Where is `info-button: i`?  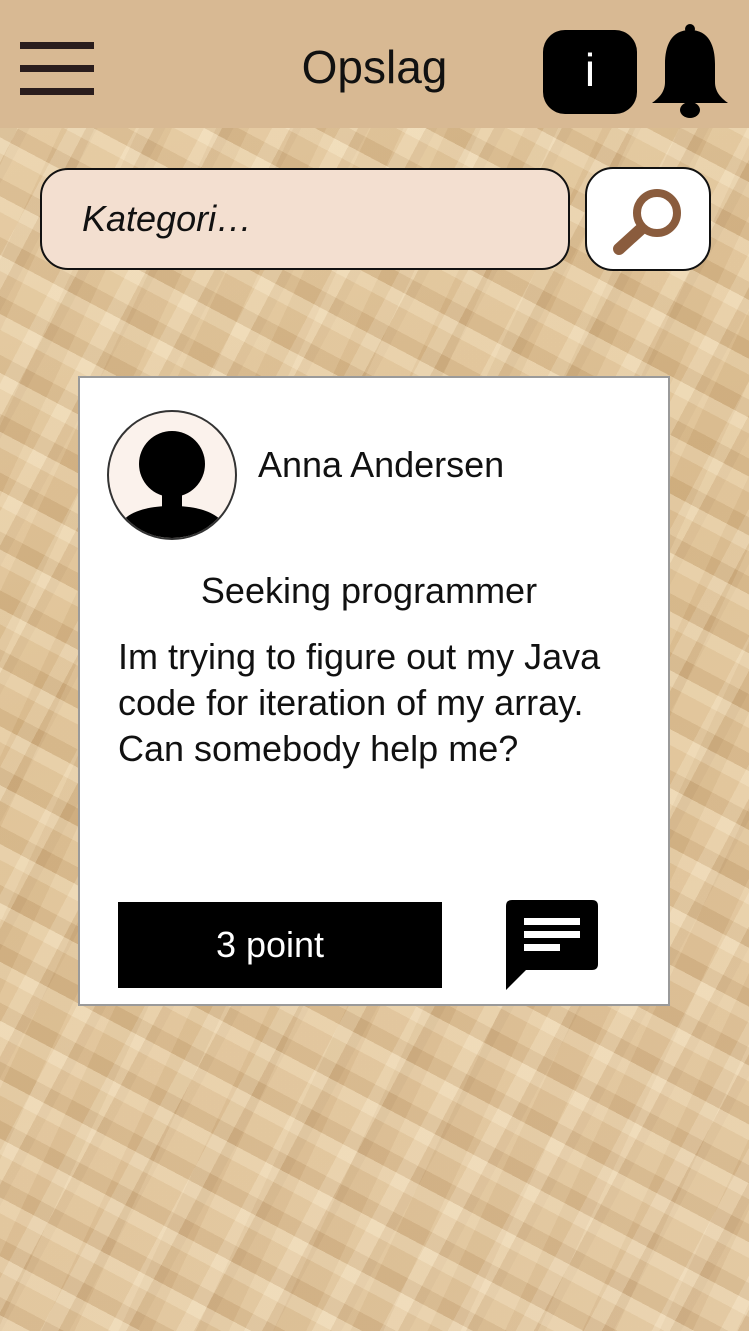 info-button: i is located at coordinates (590, 72).